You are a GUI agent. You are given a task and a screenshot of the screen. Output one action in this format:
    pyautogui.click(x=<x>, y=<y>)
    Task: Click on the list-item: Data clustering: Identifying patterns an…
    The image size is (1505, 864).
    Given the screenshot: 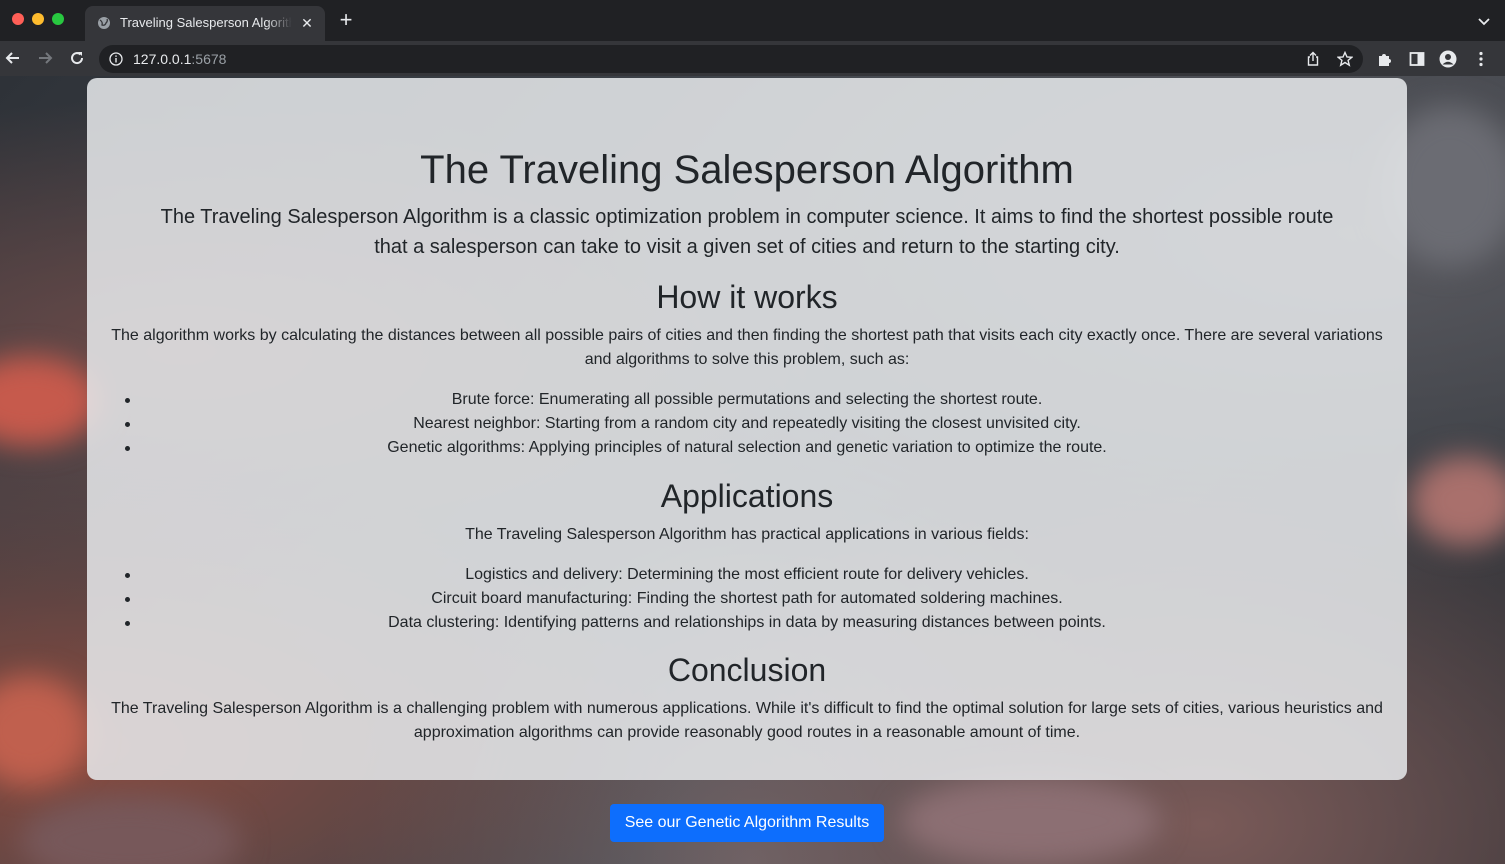 What is the action you would take?
    pyautogui.click(x=747, y=623)
    